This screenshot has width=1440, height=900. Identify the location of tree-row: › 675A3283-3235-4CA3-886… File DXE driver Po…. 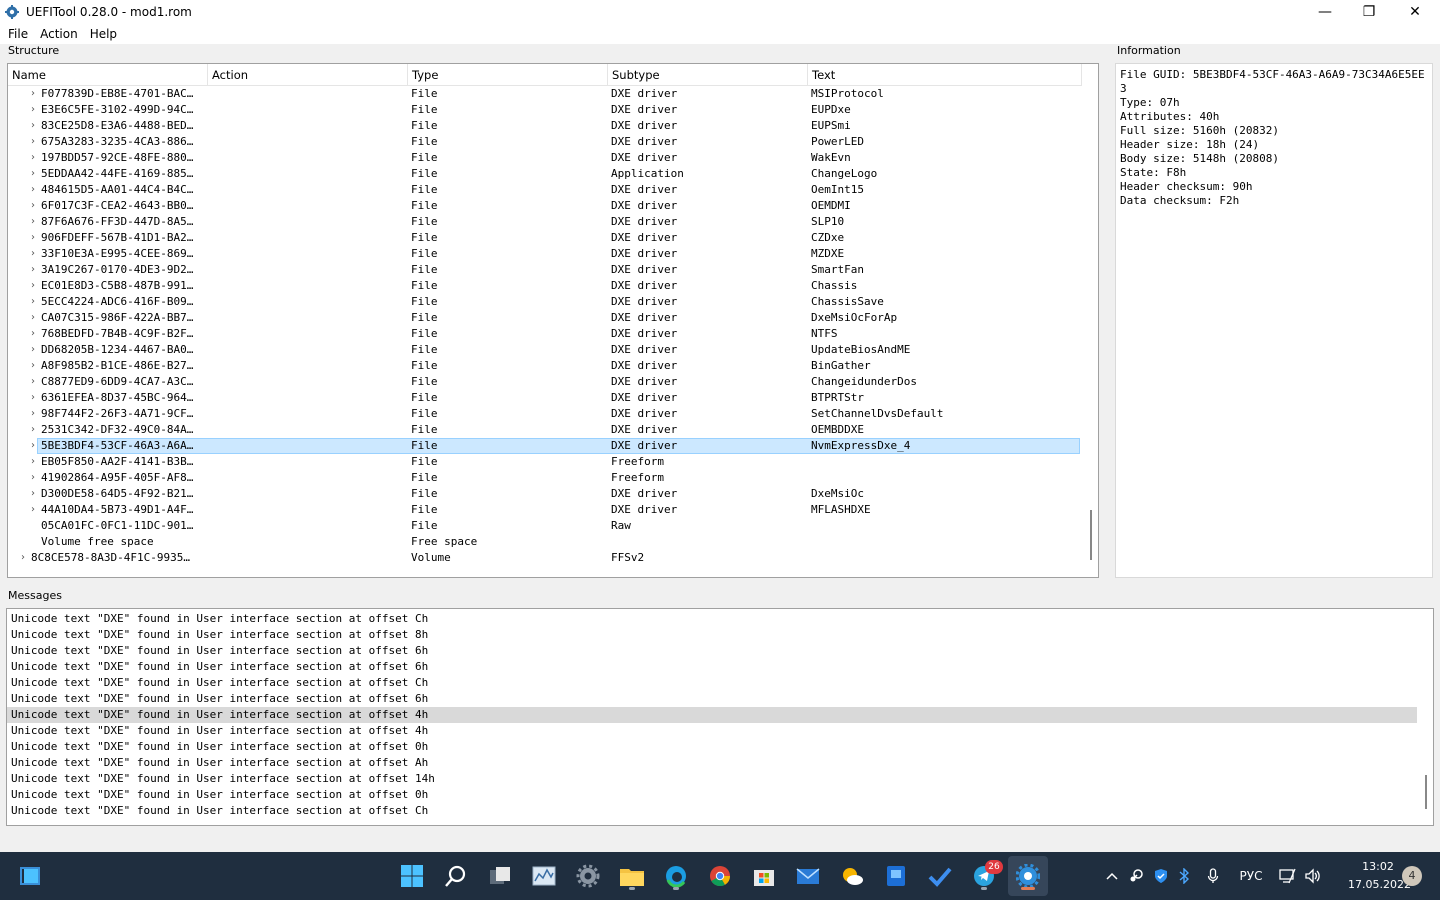
(545, 142).